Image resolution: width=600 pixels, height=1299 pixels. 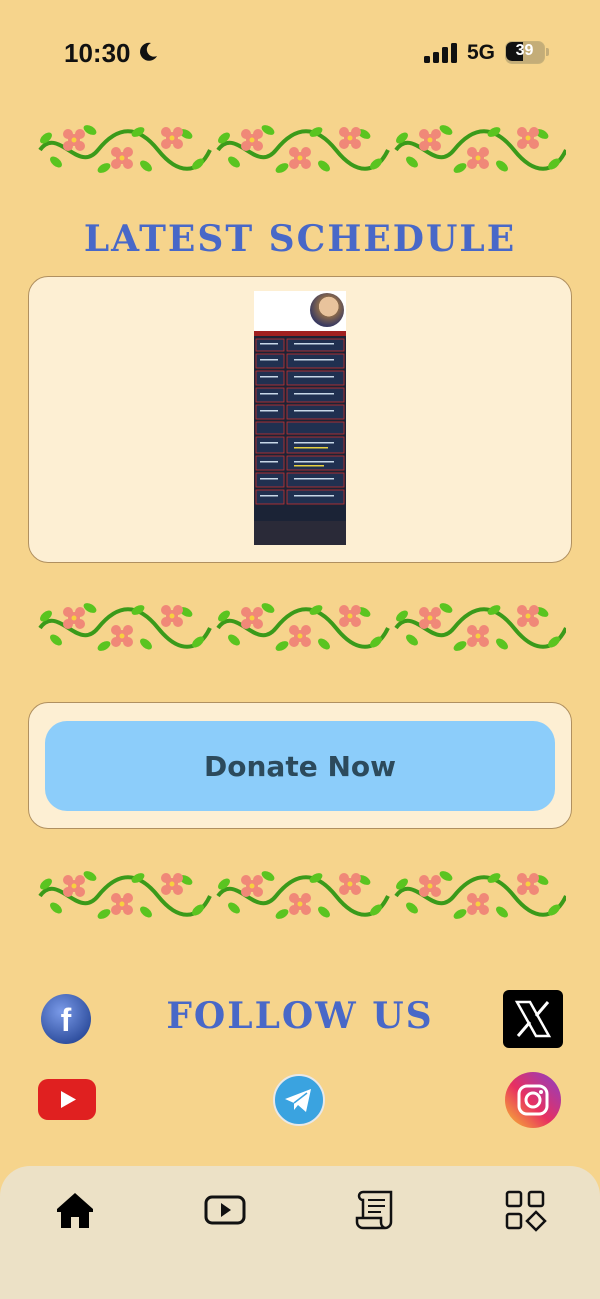 What do you see at coordinates (299, 1100) in the screenshot?
I see `telegram-icon` at bounding box center [299, 1100].